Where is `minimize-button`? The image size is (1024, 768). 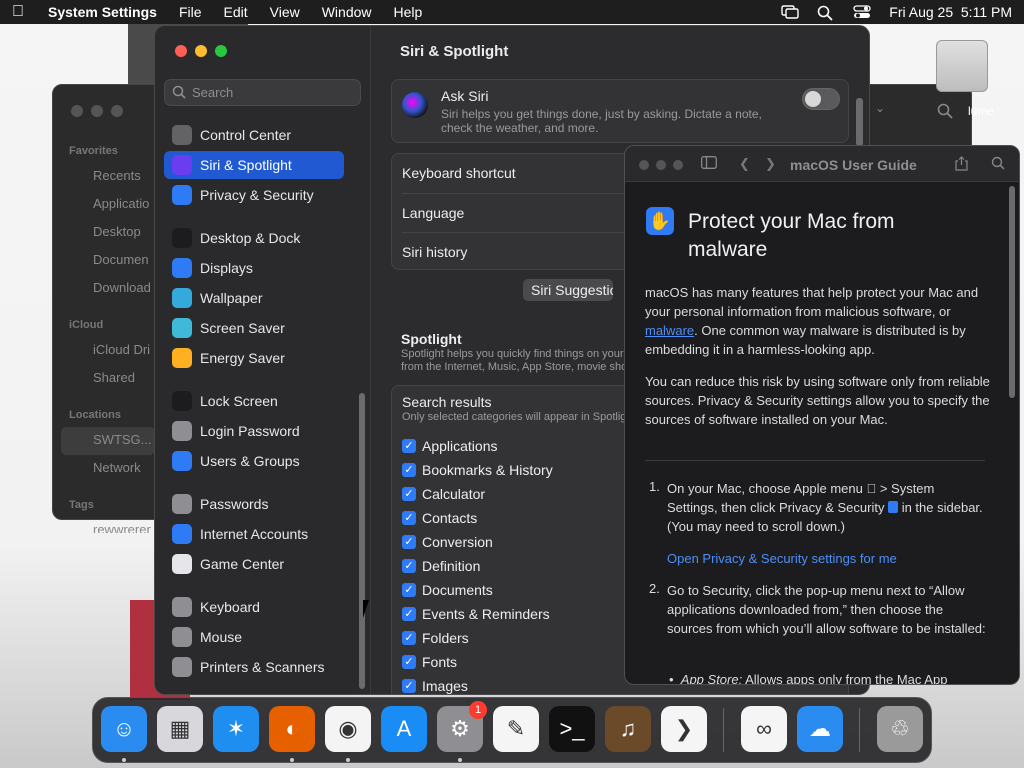
minimize-button is located at coordinates (201, 51).